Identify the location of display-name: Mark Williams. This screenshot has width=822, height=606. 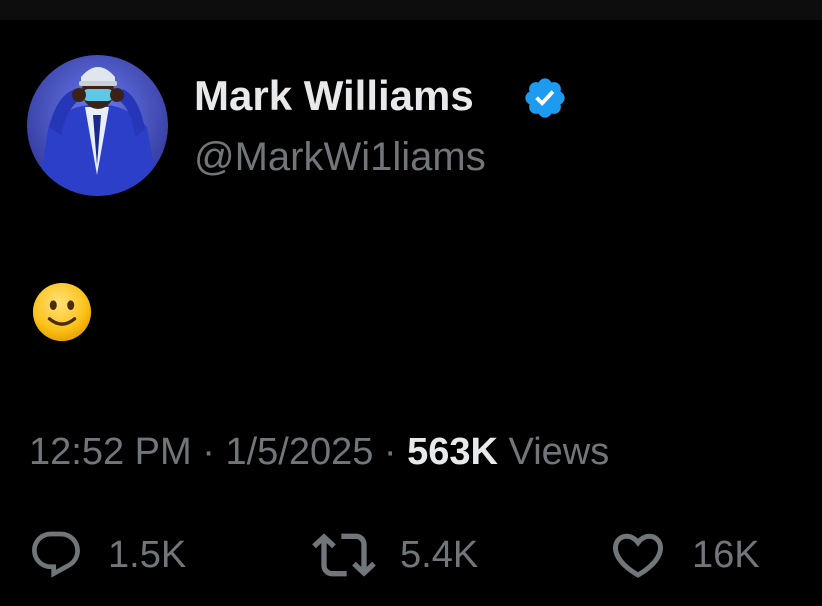
(334, 96).